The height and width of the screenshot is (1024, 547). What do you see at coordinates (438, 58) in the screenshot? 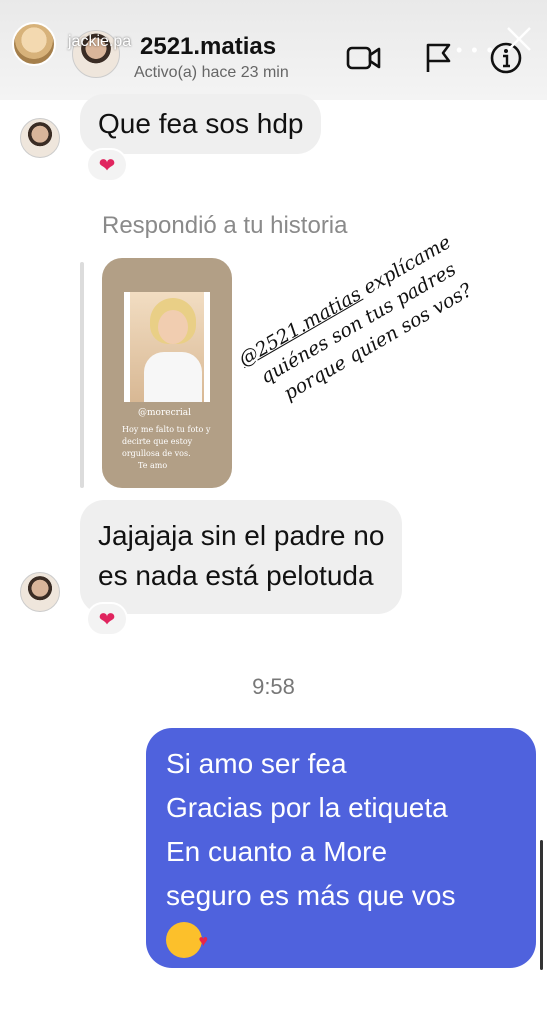
I see `flag-icon` at bounding box center [438, 58].